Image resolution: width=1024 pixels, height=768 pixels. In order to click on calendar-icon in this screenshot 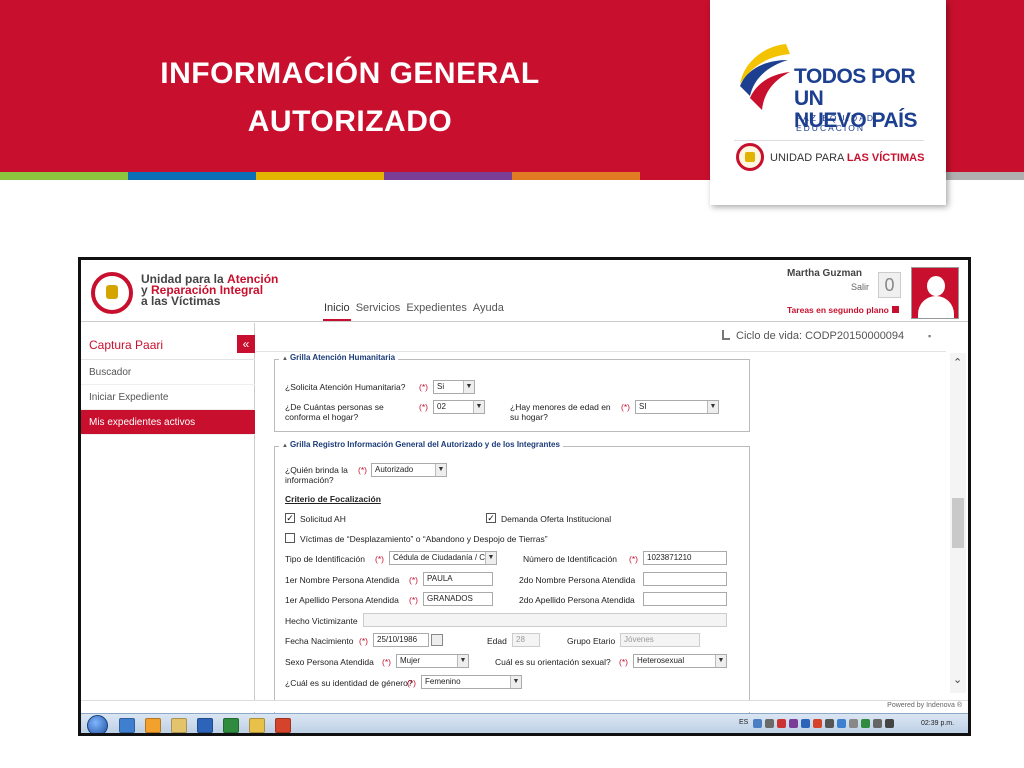, I will do `click(437, 640)`.